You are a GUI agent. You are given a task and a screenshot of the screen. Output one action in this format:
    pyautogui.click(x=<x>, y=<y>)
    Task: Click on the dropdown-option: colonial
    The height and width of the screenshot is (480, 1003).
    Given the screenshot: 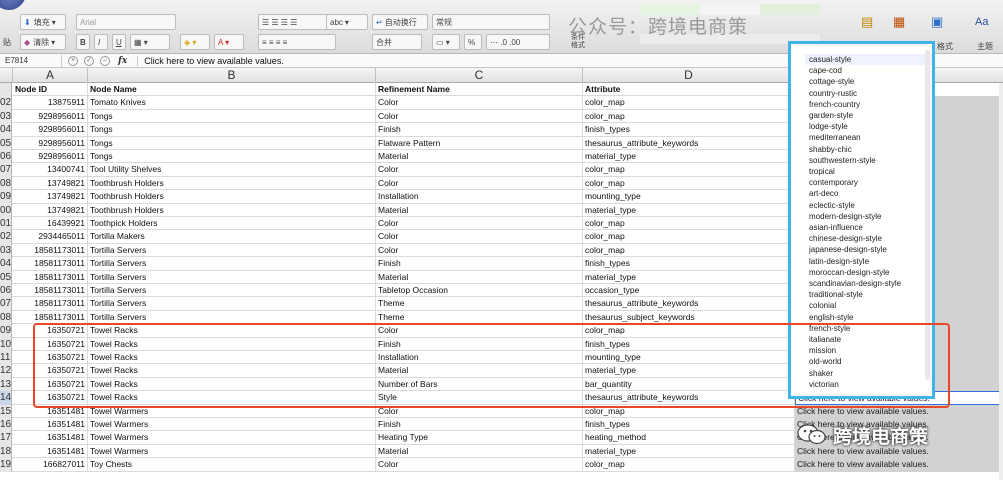 What is the action you would take?
    pyautogui.click(x=870, y=305)
    